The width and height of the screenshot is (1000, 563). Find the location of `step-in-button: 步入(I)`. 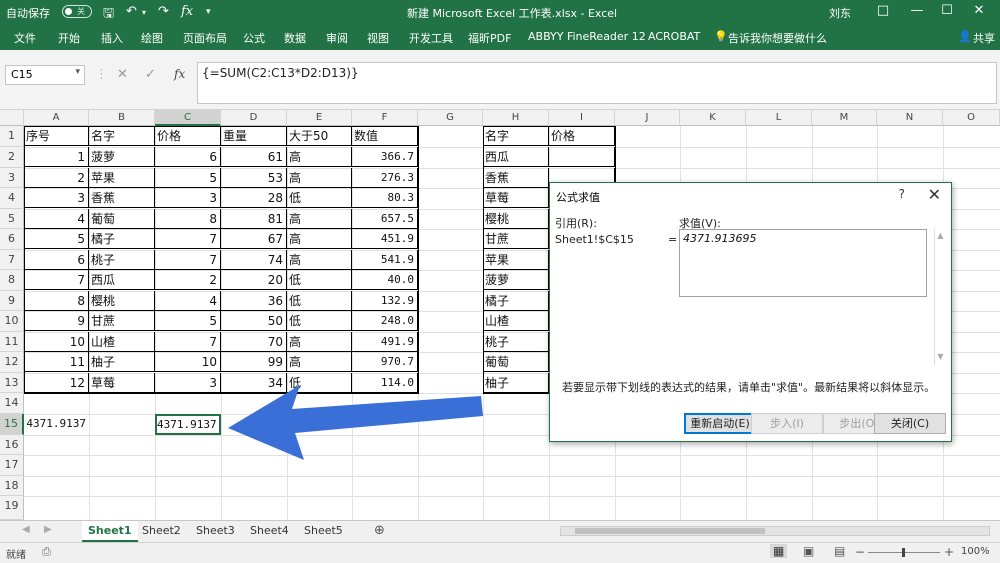

step-in-button: 步入(I) is located at coordinates (787, 423).